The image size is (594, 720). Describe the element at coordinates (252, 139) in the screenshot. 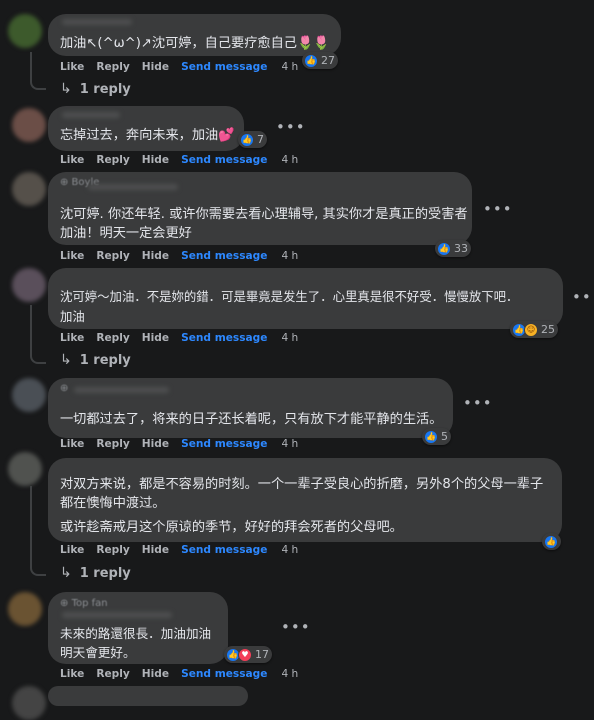

I see `reaction-count: 👍 7` at that location.